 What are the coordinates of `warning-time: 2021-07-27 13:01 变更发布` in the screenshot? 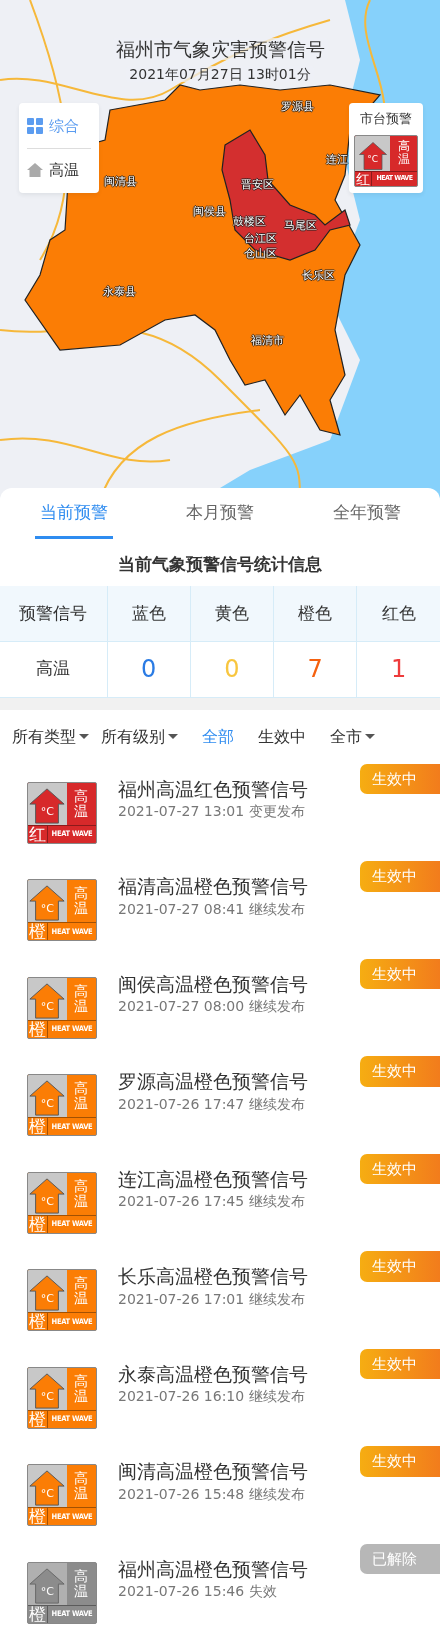 It's located at (212, 812).